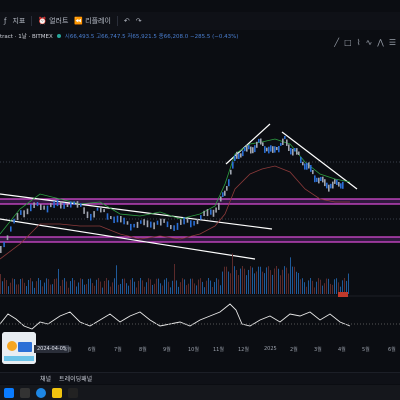 This screenshot has width=400, height=400. I want to click on alert-label: 얼러트, so click(59, 21).